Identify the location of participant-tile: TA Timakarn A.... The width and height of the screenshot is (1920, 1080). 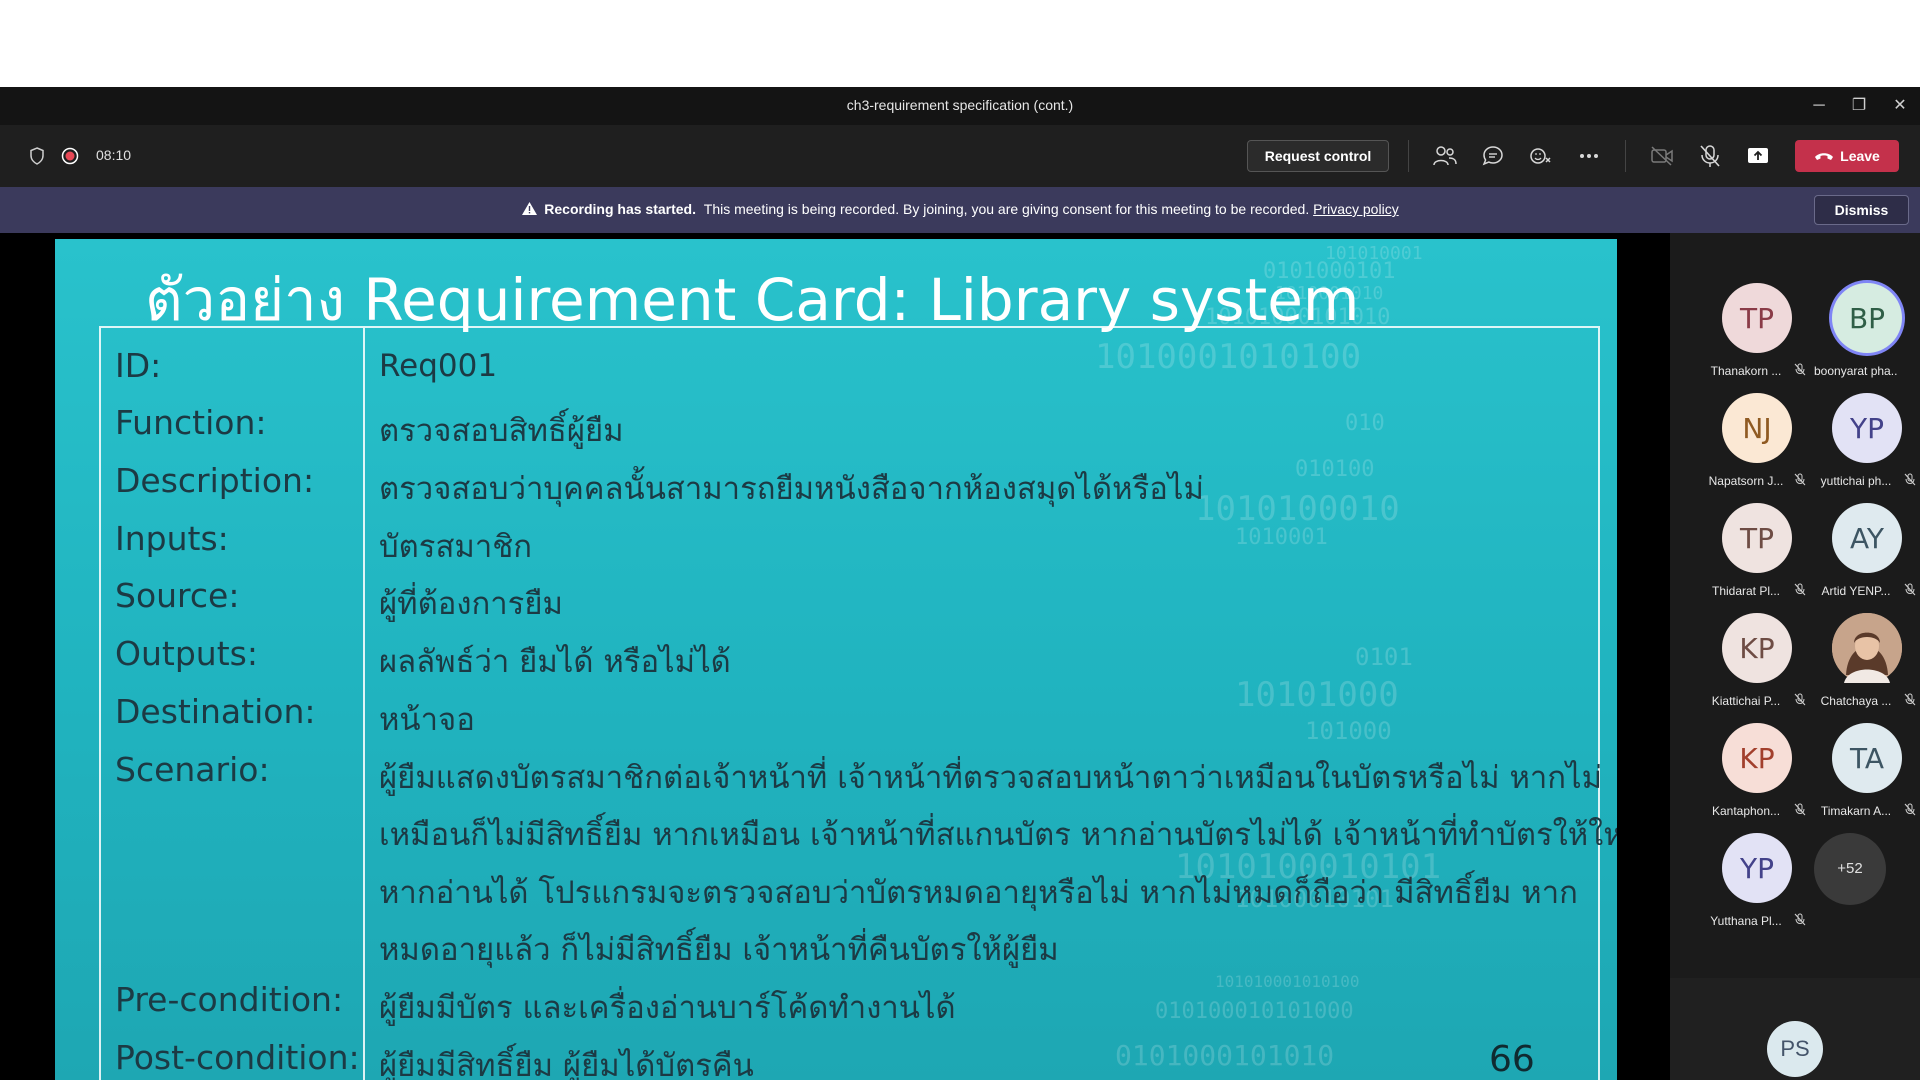
(1866, 770).